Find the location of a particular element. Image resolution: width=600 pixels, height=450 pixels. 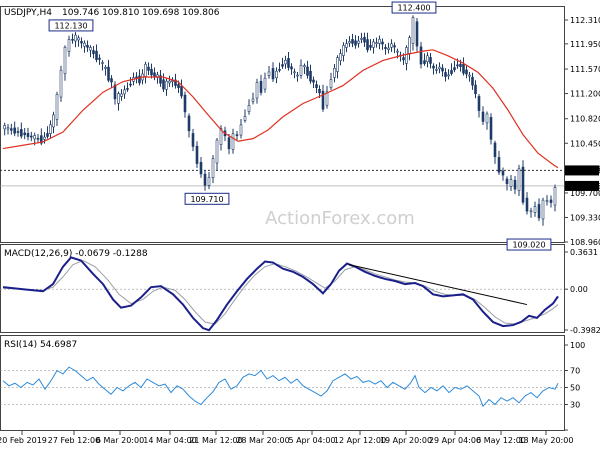

price-ytick-label-4: 110.820 is located at coordinates (585, 119).